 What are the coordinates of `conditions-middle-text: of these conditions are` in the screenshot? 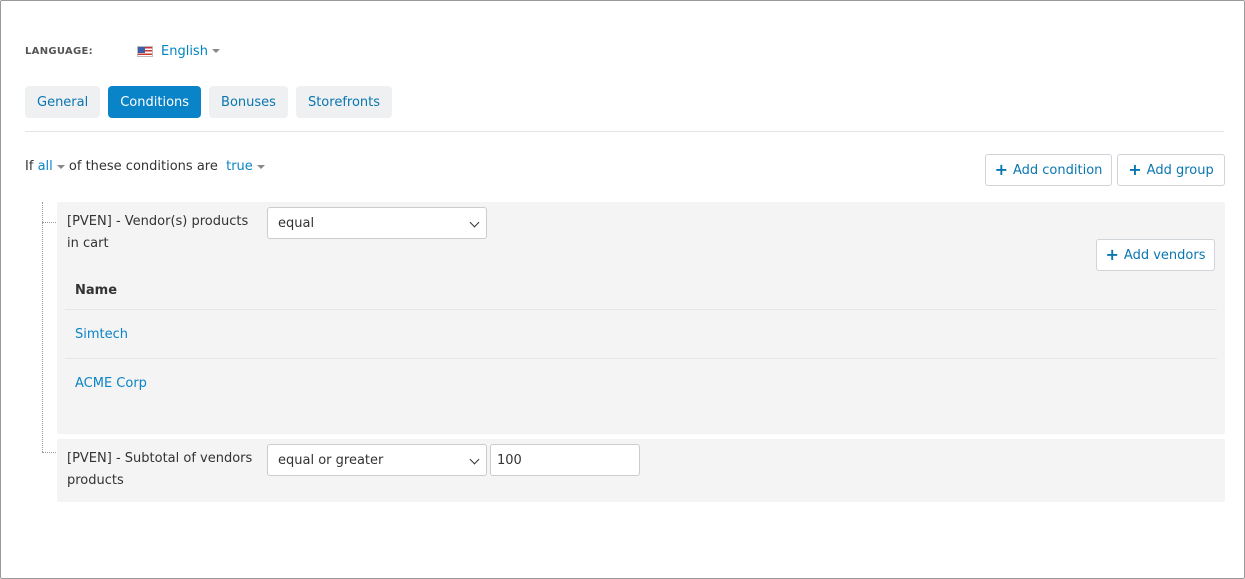 It's located at (143, 166).